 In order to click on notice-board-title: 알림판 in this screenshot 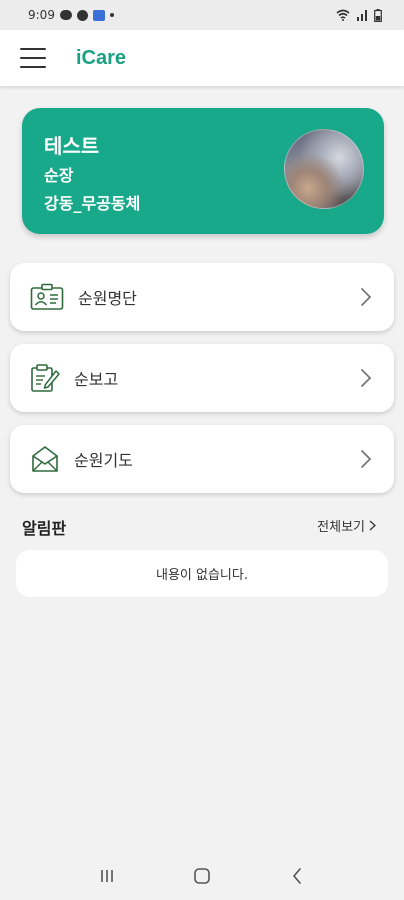, I will do `click(44, 528)`.